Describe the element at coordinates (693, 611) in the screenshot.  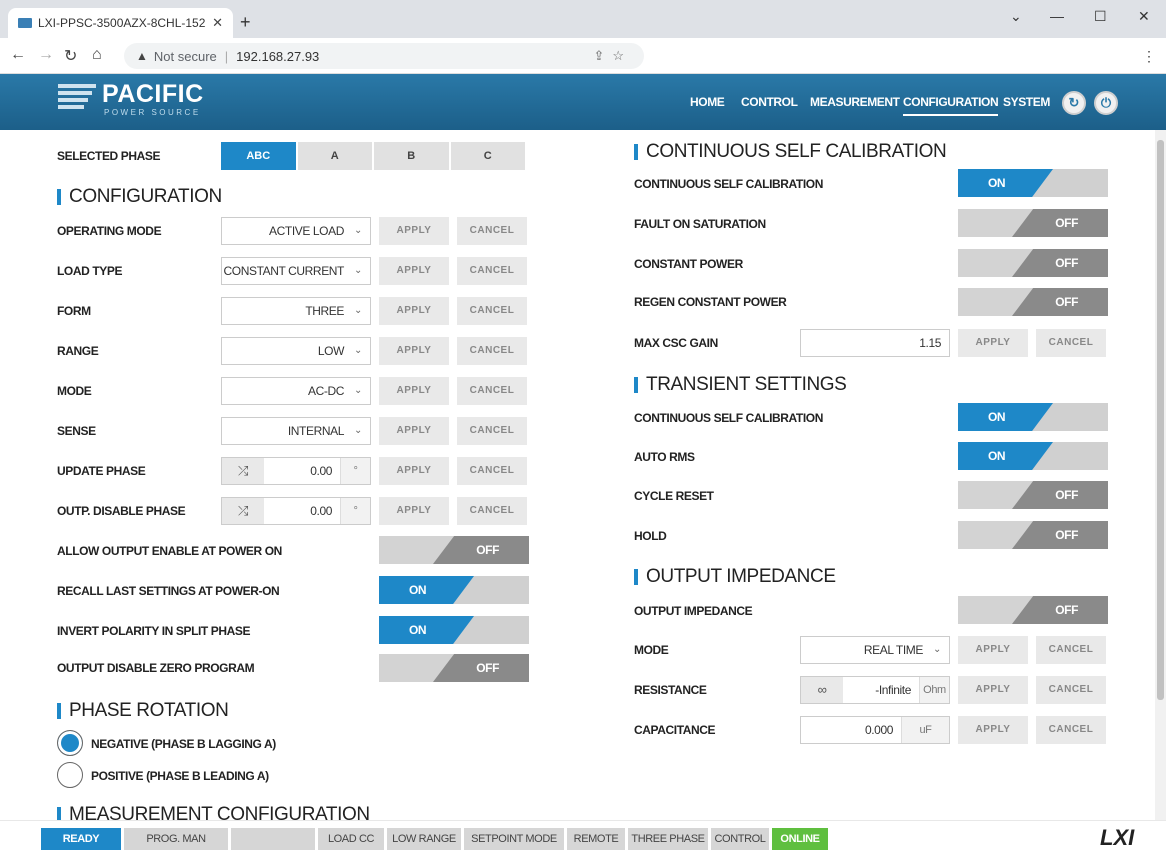
I see `output-impedance-label: OUTPUT IMPEDANCE` at that location.